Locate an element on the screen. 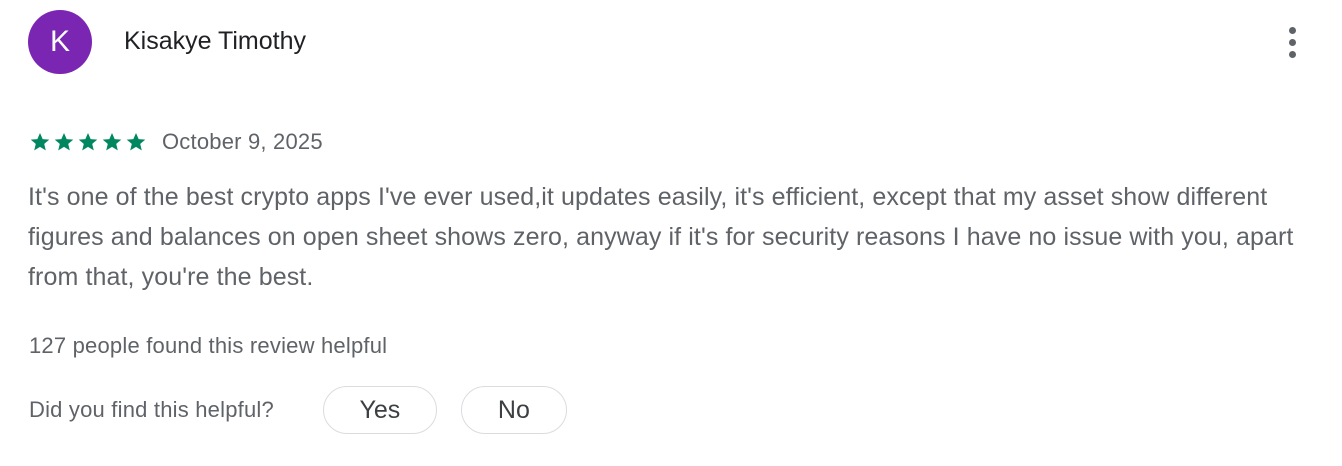  avatar-initial: K is located at coordinates (59, 41).